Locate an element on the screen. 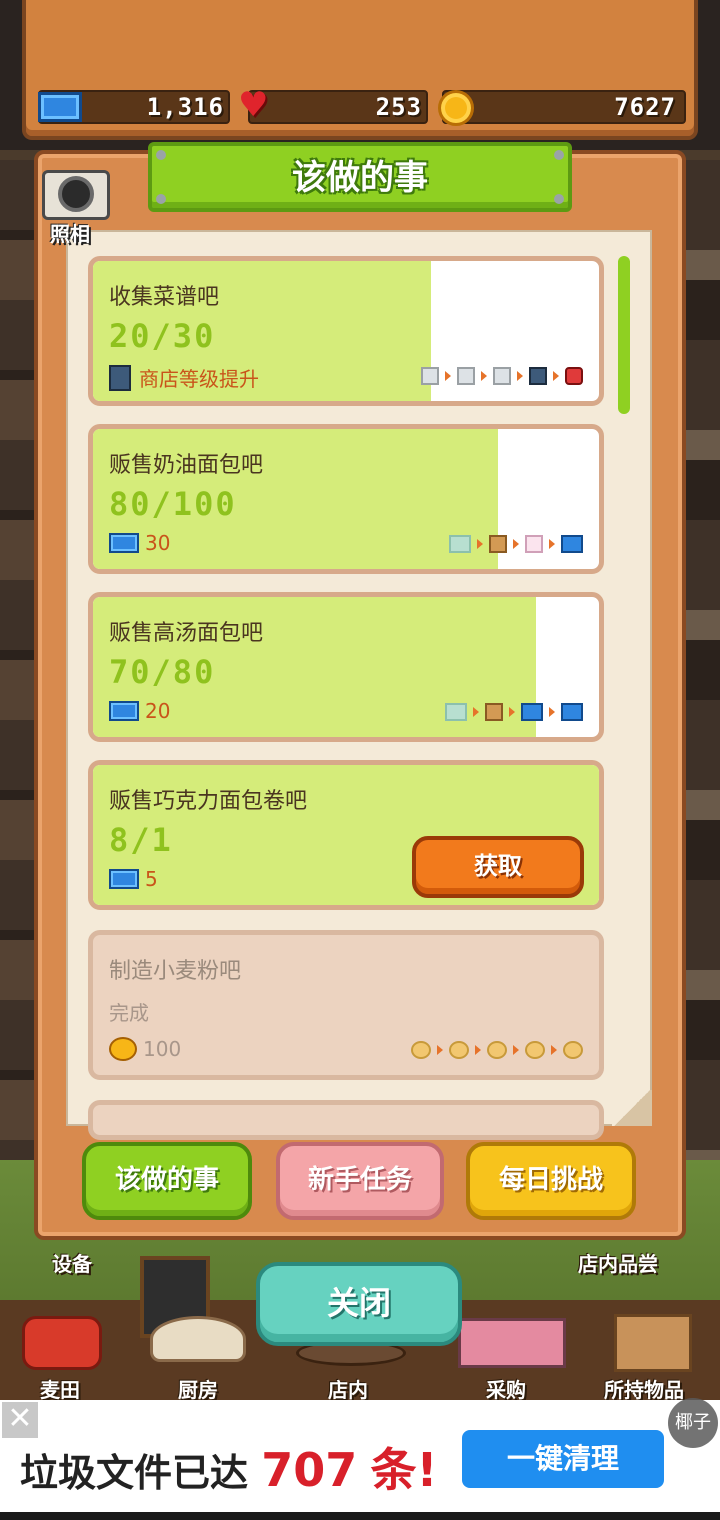 This screenshot has width=720, height=1520. scene-label-equipment: 设备 is located at coordinates (72, 1262).